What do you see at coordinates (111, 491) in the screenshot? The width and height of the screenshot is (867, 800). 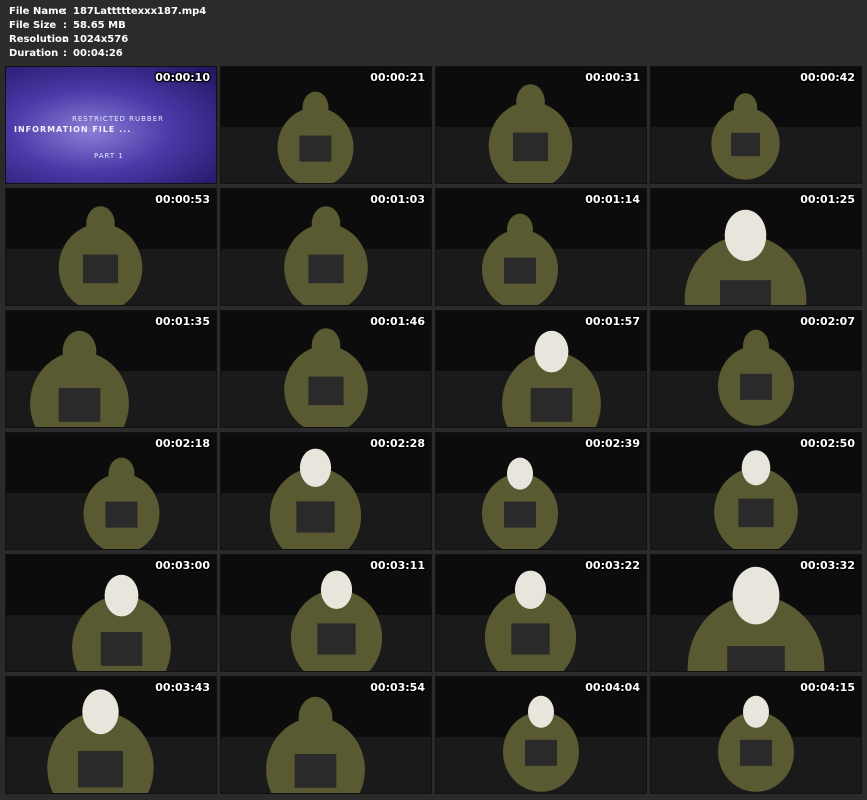 I see `video-thumbnail: 00:02:18` at bounding box center [111, 491].